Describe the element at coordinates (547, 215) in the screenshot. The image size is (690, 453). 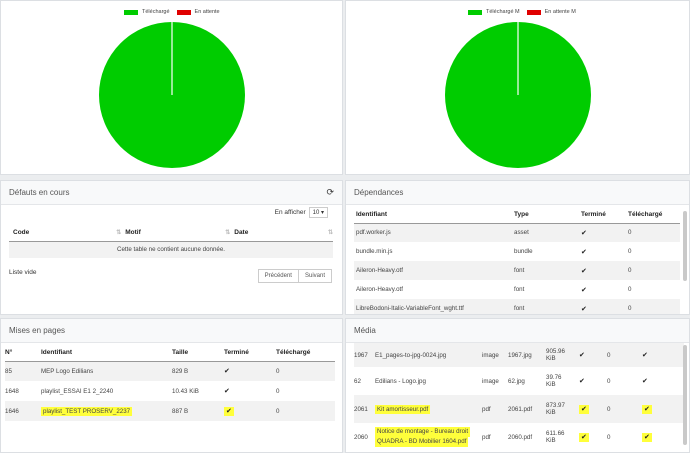
I see `column-header-type: Type` at that location.